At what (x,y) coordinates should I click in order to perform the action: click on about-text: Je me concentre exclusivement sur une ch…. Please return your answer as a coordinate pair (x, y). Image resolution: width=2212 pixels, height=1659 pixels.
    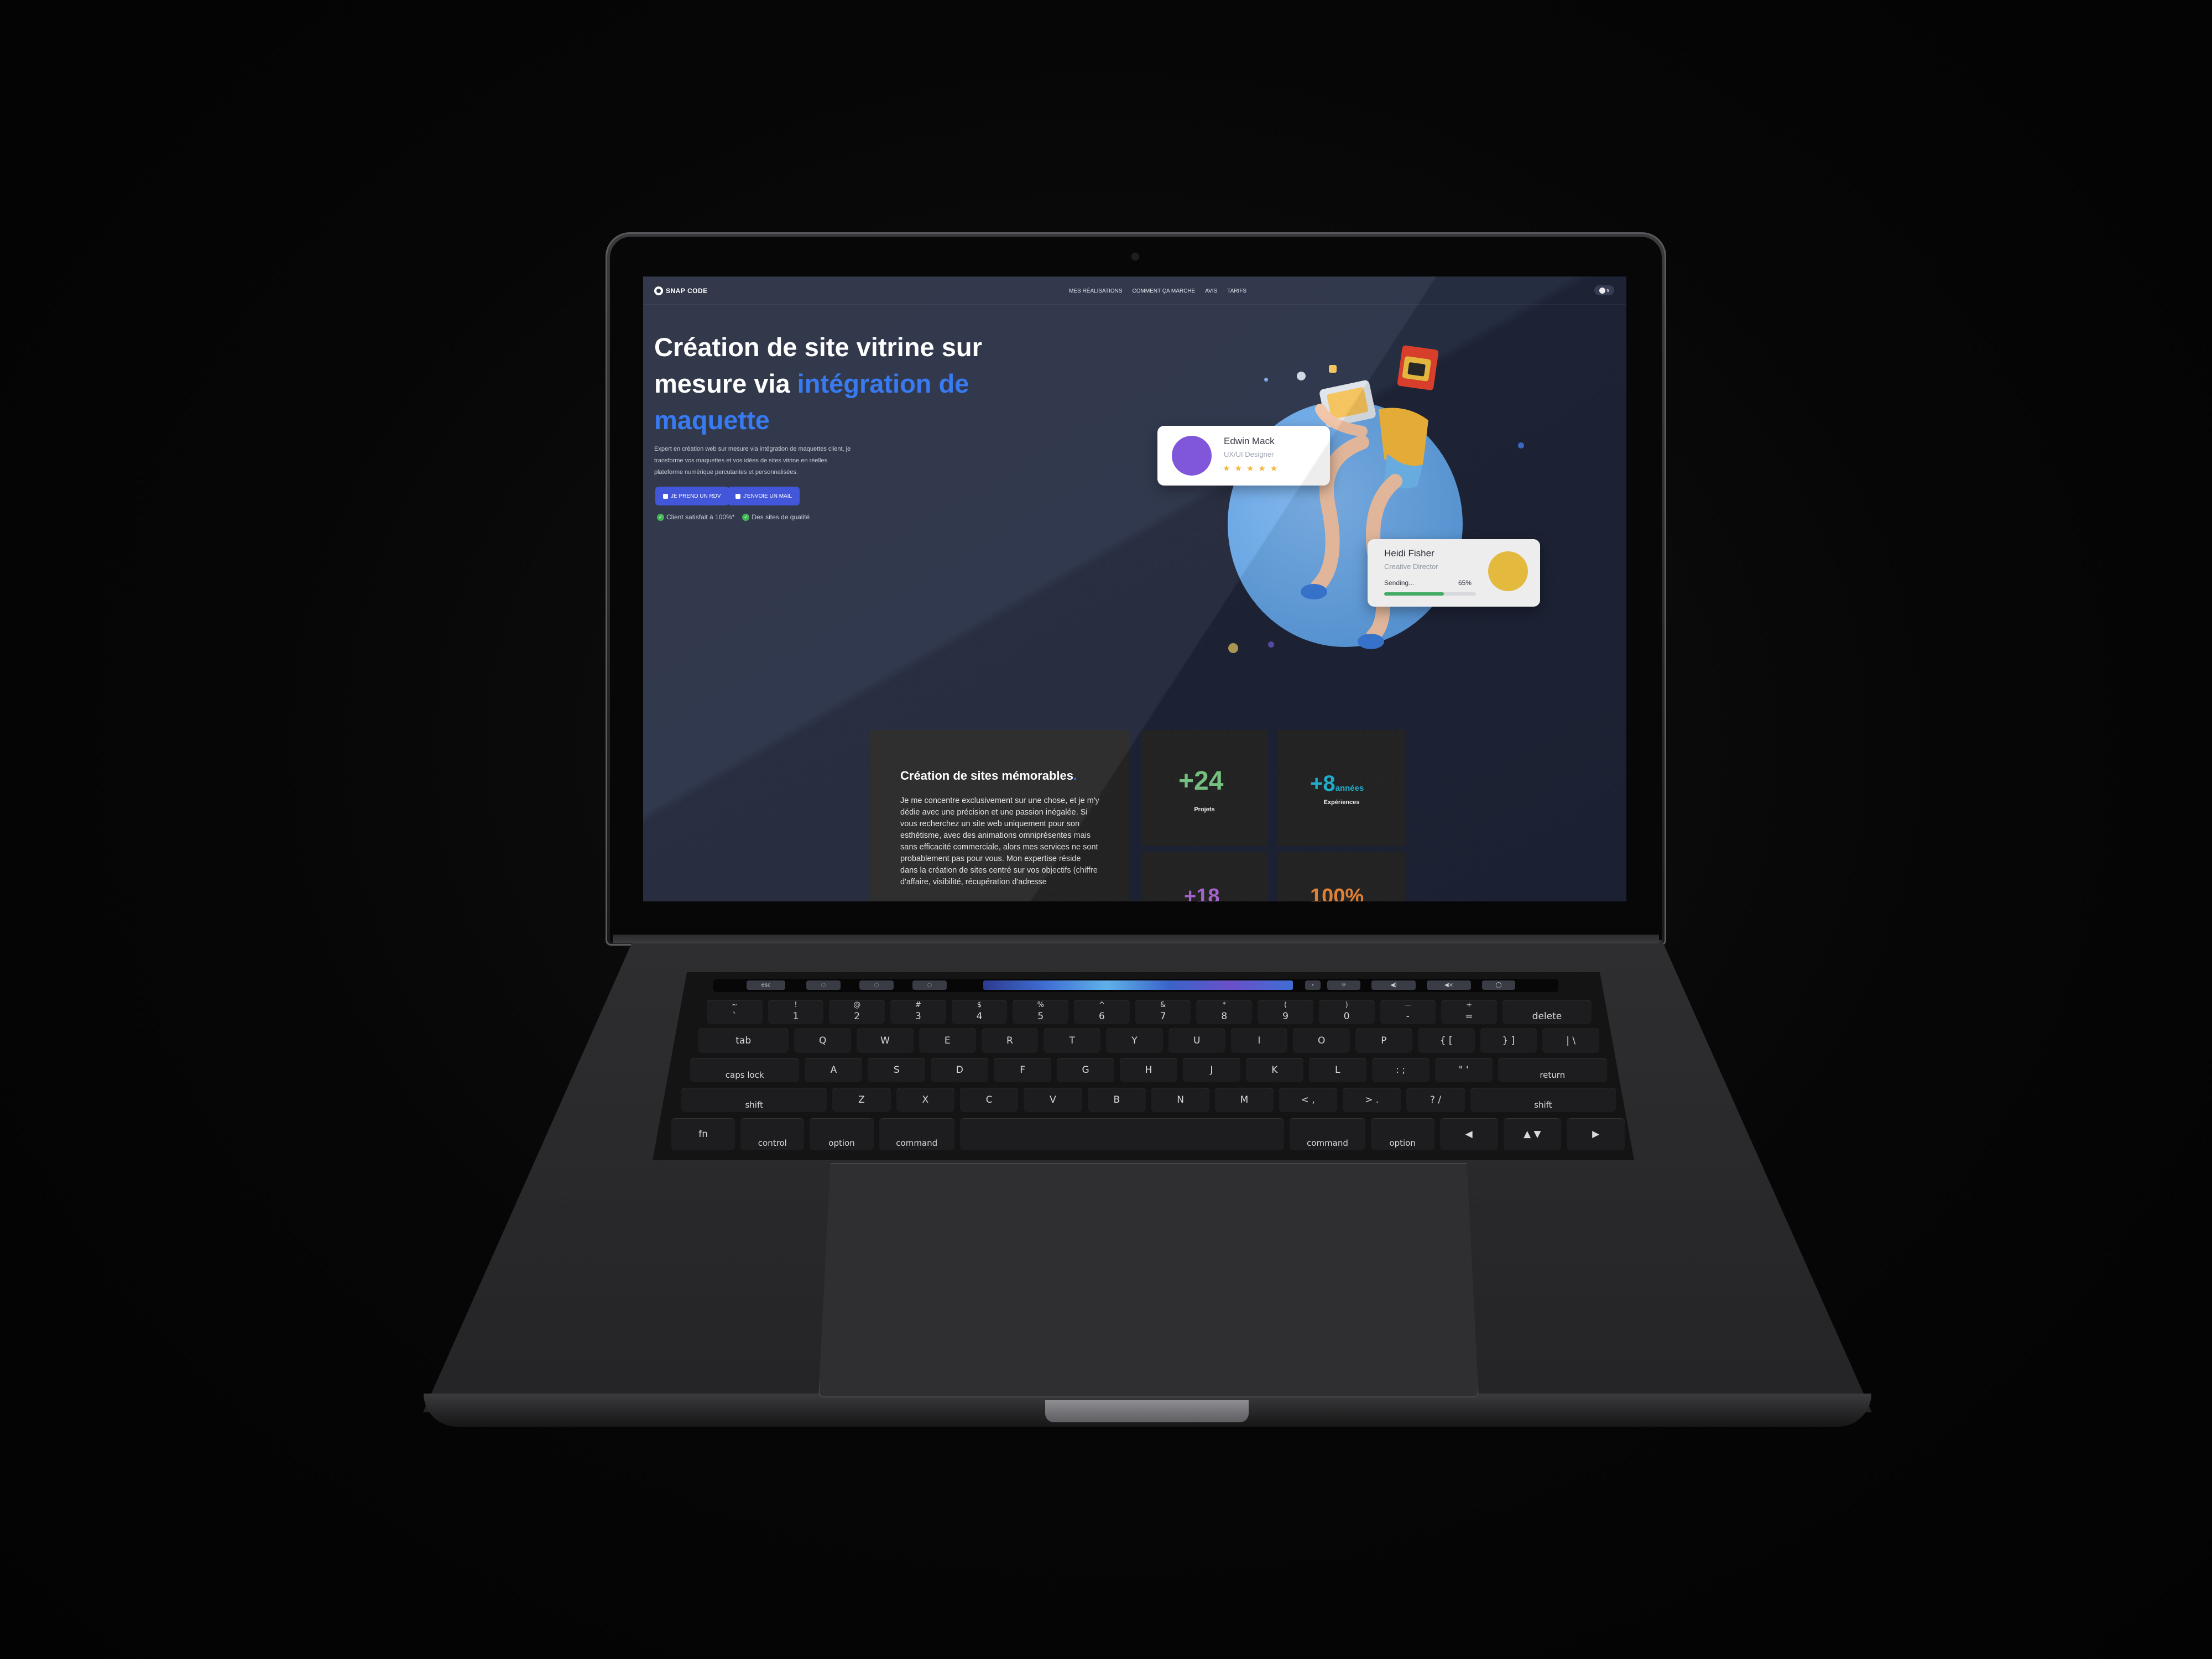
    Looking at the image, I should click on (1000, 841).